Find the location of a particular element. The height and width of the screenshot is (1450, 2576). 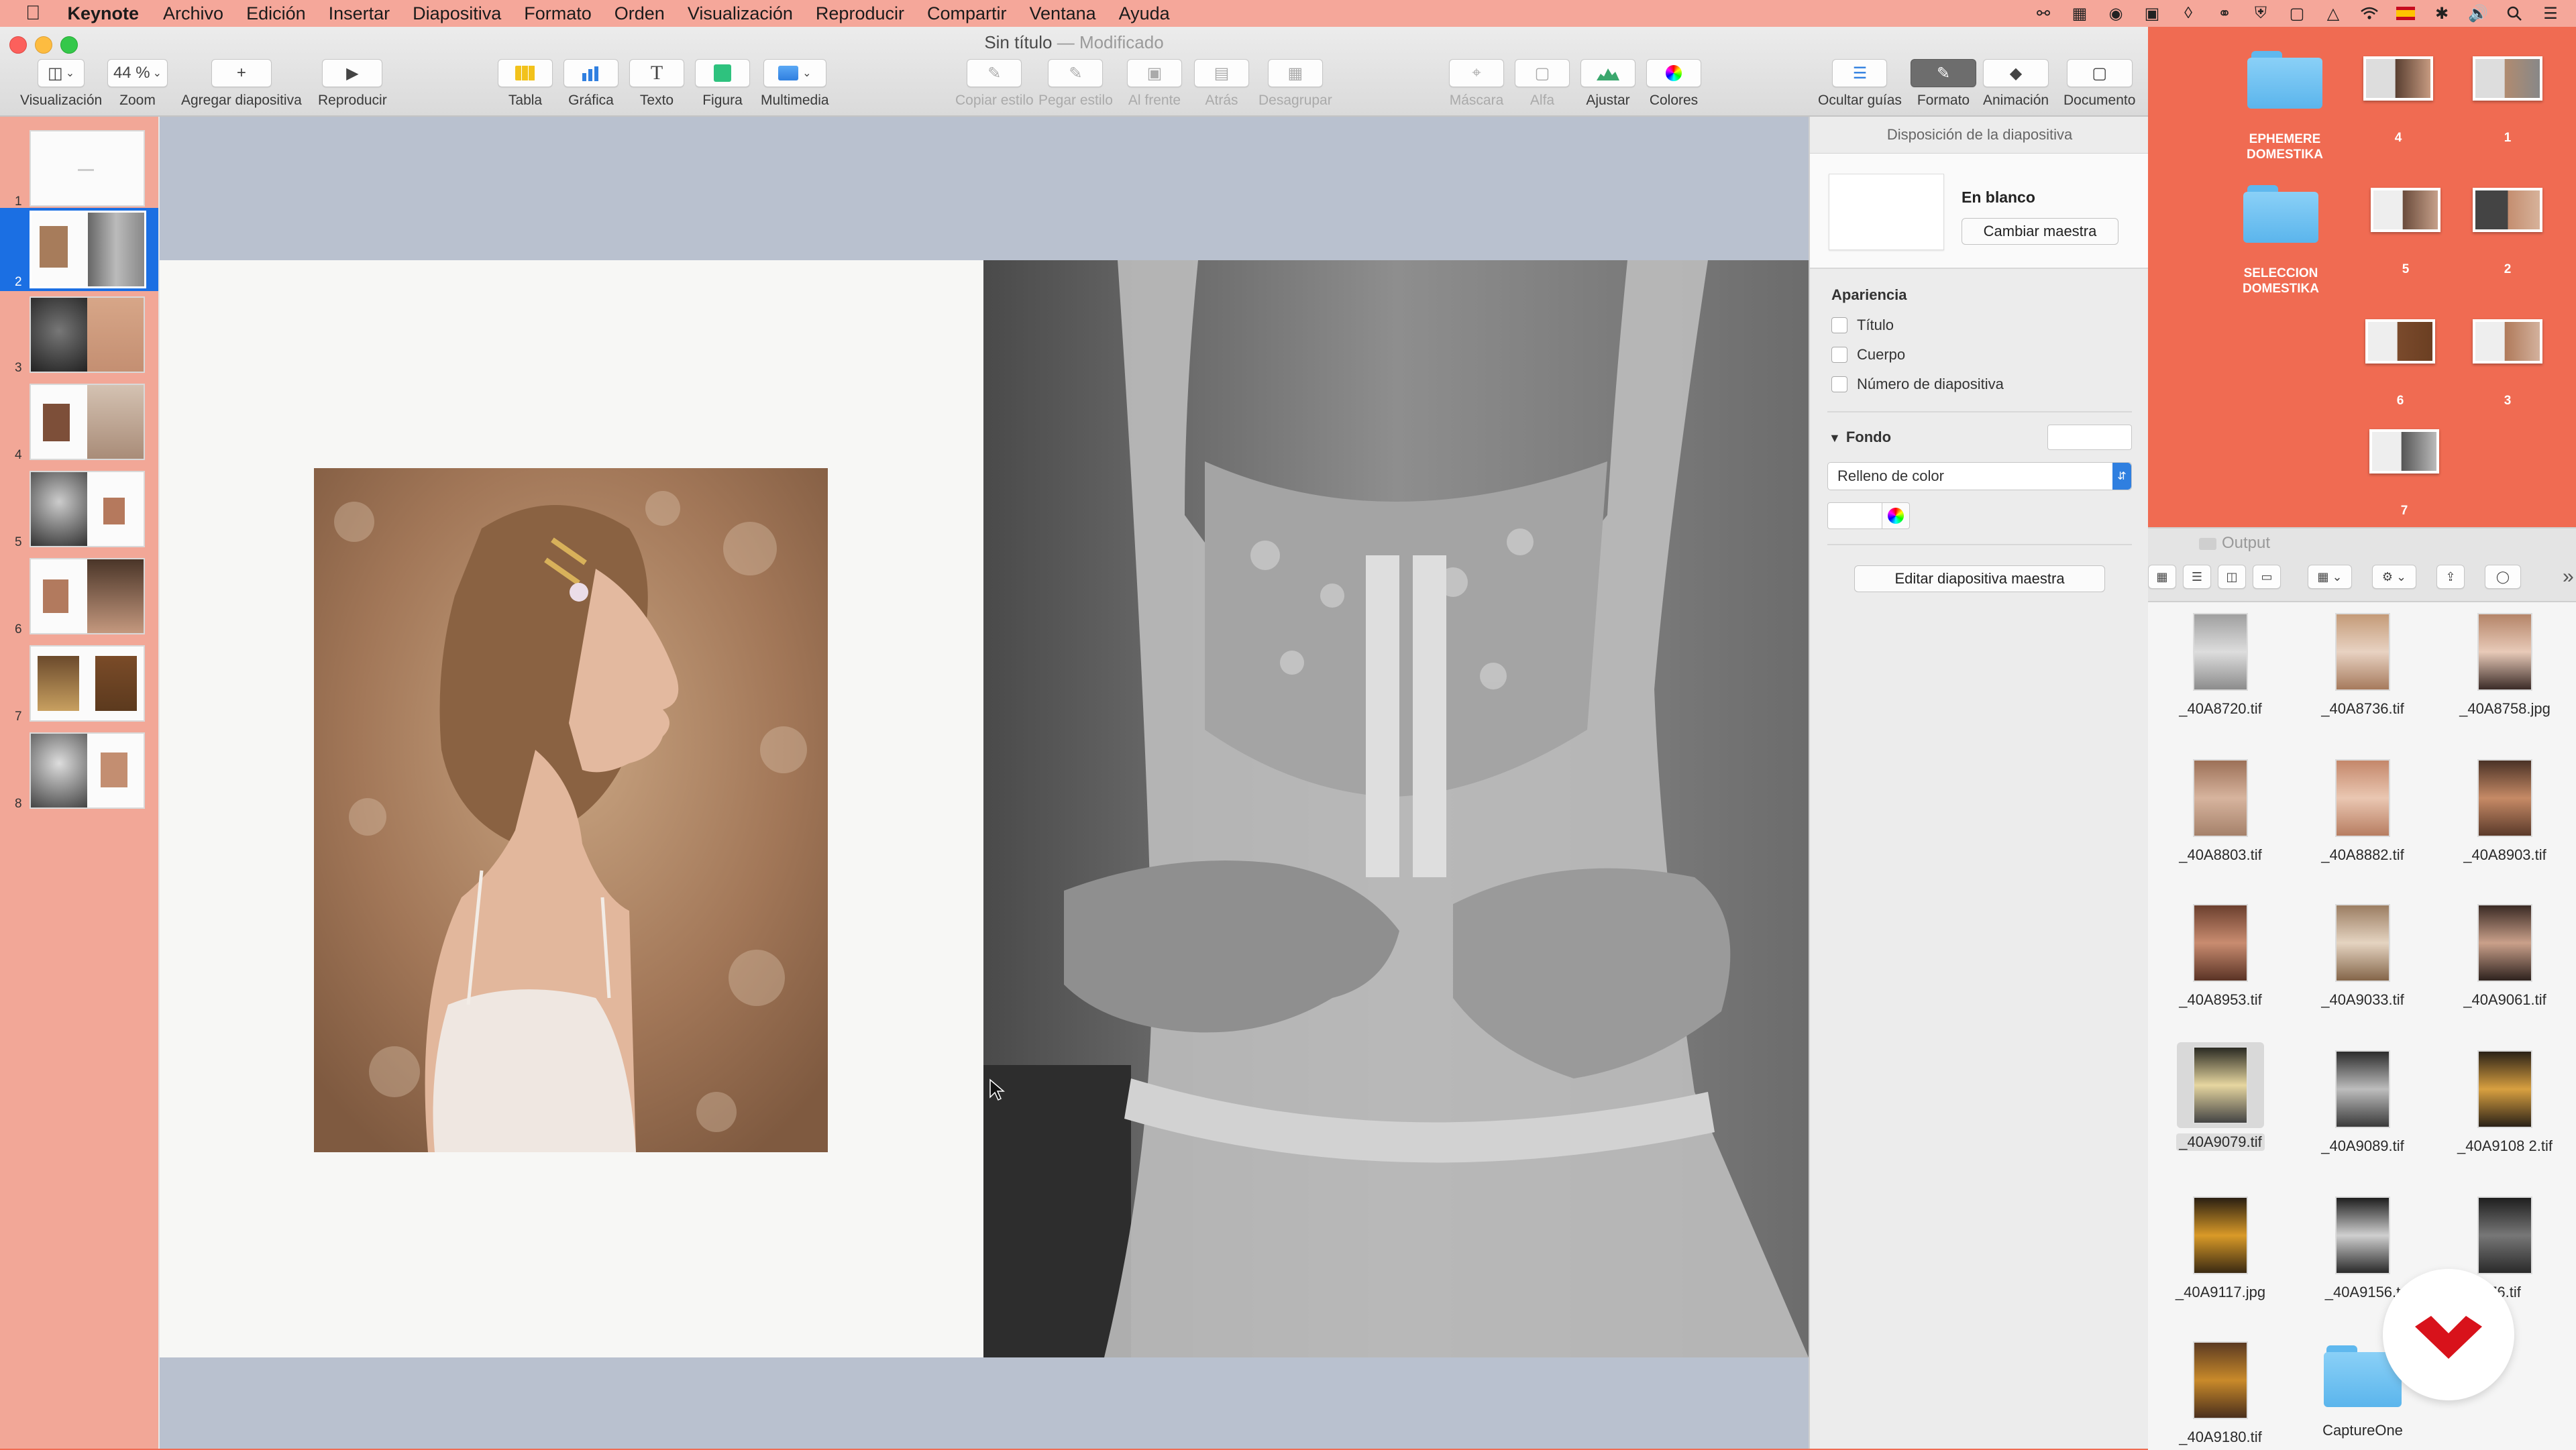

cc-icon: ◉ is located at coordinates (2115, 13).